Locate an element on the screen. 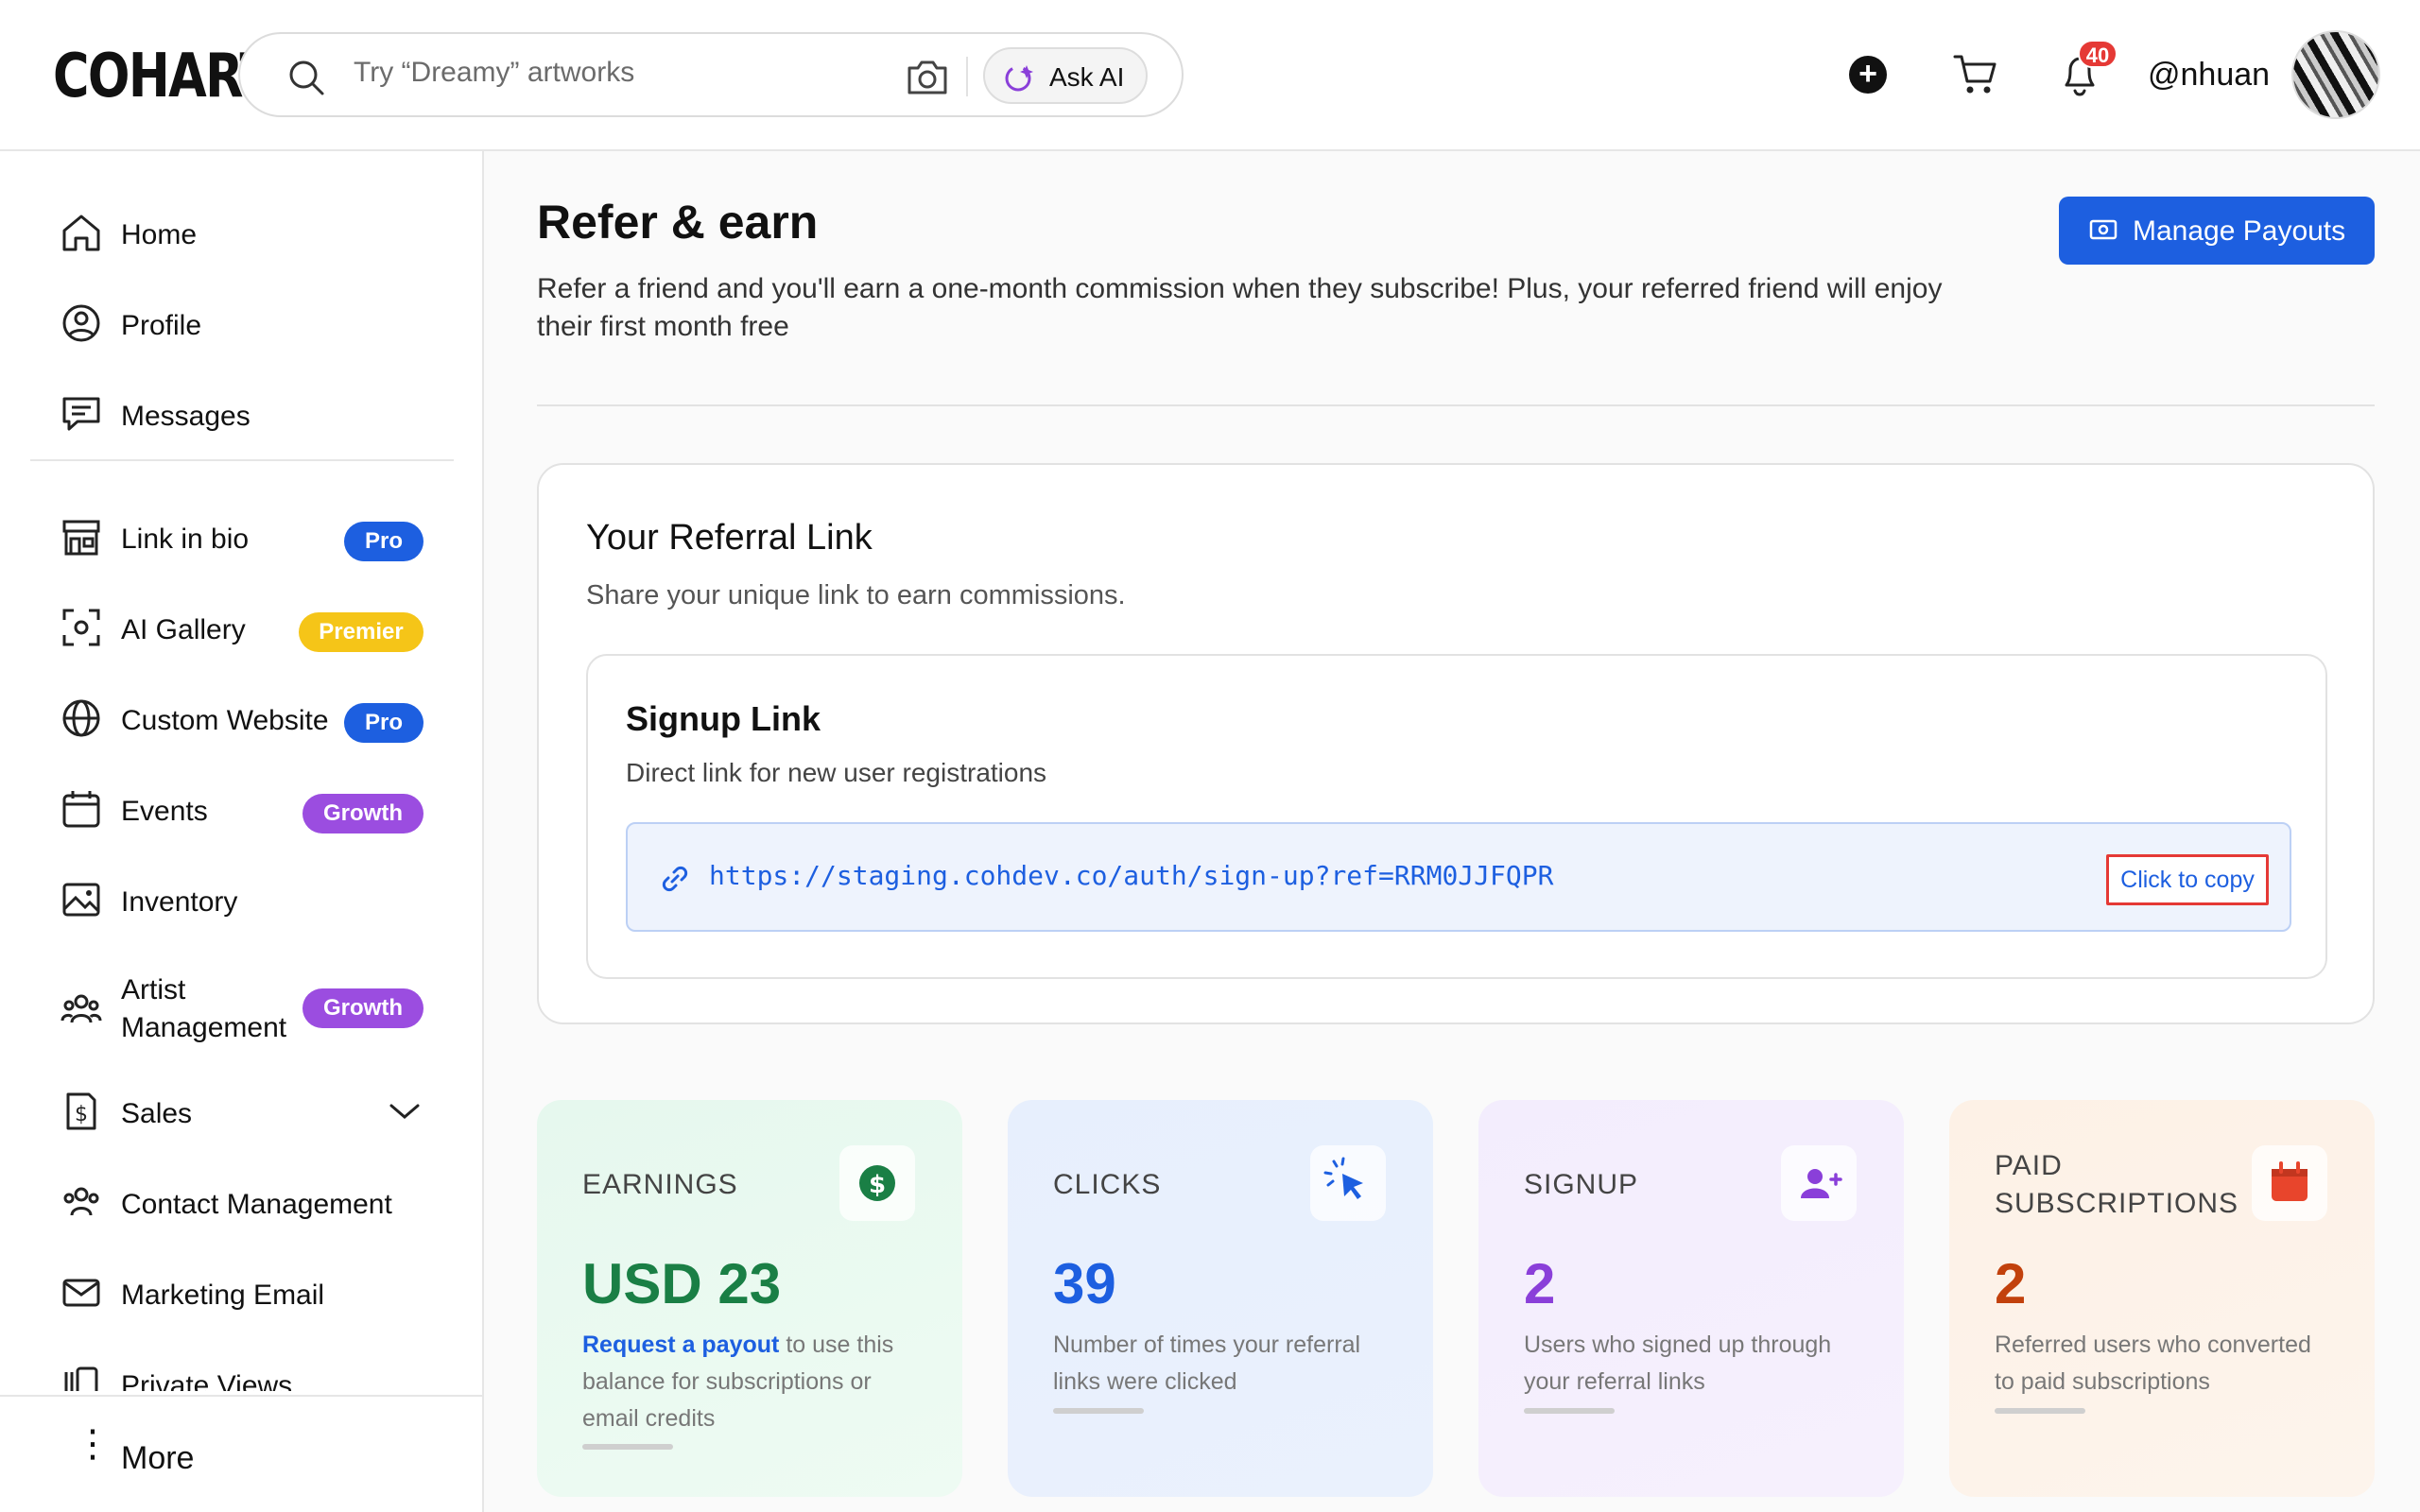 The width and height of the screenshot is (2420, 1512). earnings-value: USD 23 is located at coordinates (682, 1283).